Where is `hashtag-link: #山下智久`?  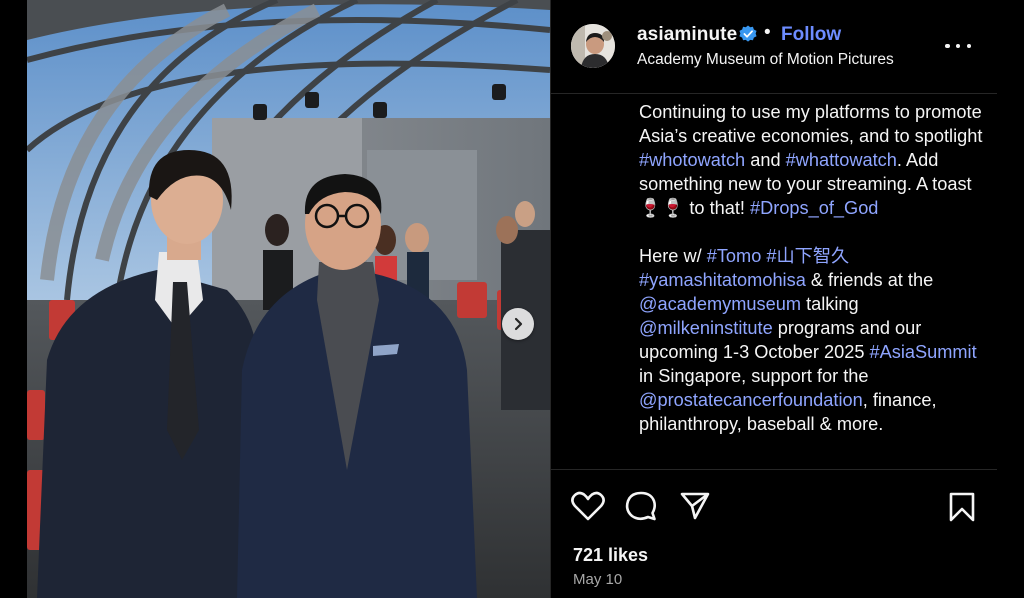
hashtag-link: #山下智久 is located at coordinates (807, 256).